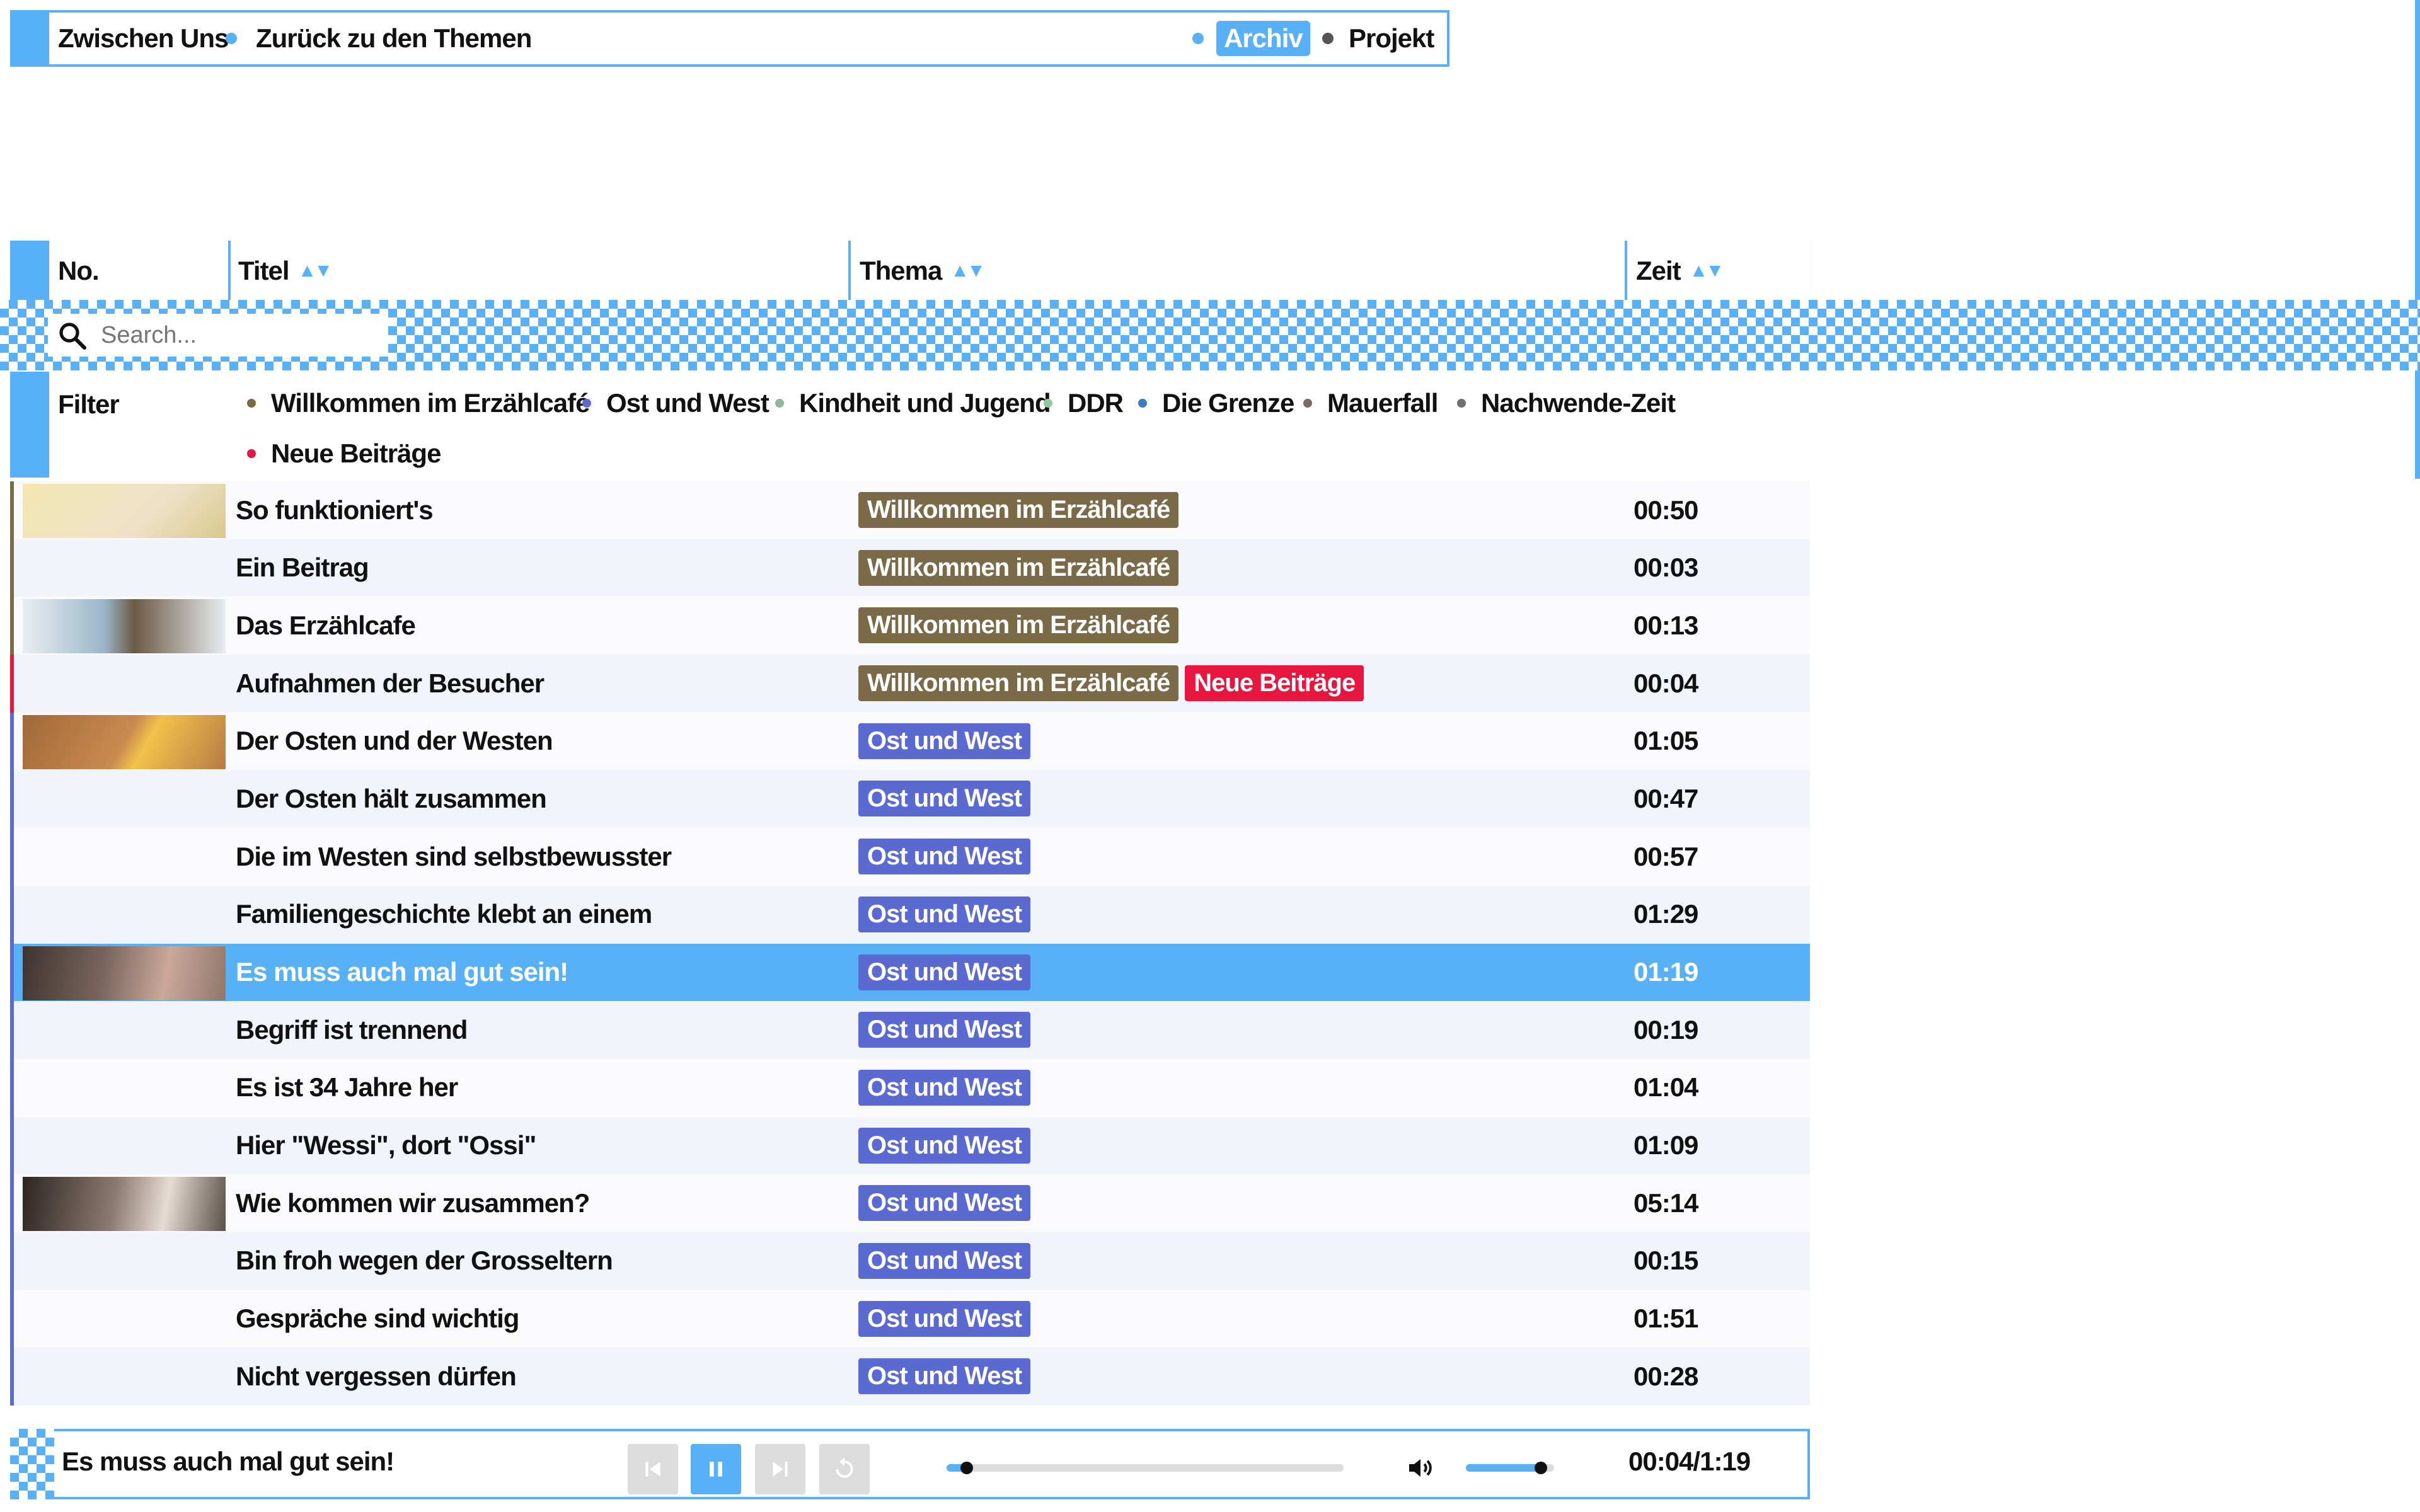 This screenshot has height=1512, width=2420. I want to click on row-title: Ein Beitrag, so click(302, 568).